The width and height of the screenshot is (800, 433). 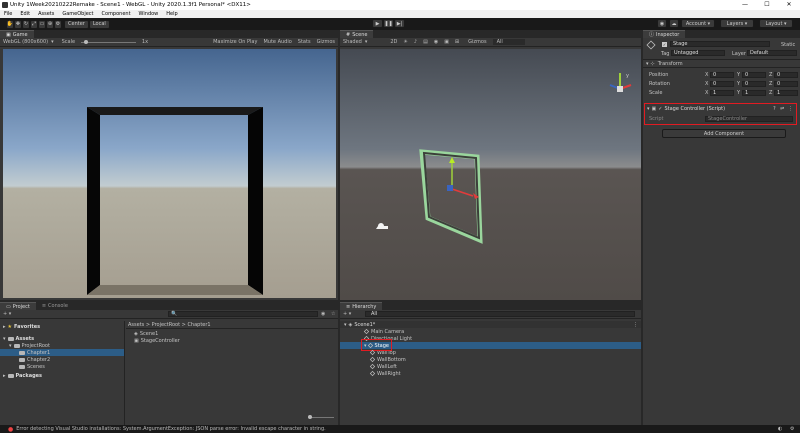 I want to click on transform-header: ▾ ⊹ Transform, so click(x=721, y=64).